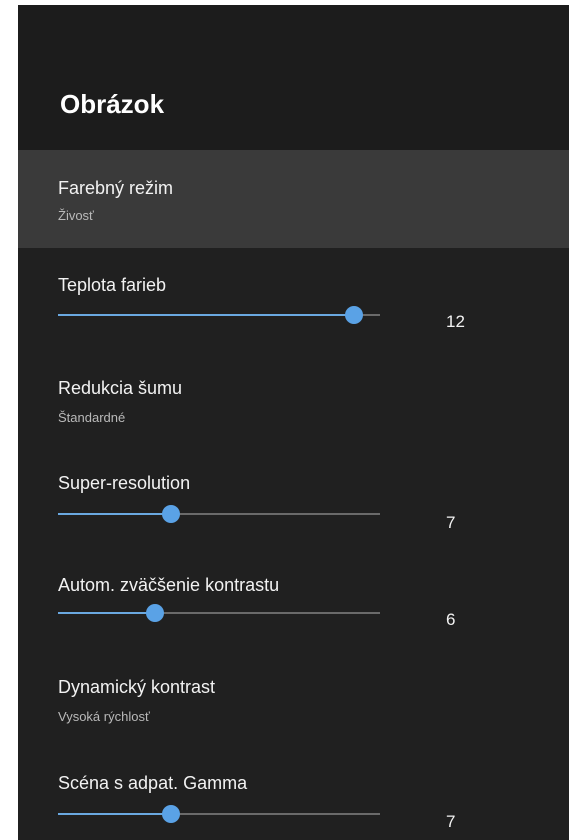  I want to click on setting-value-text: Štandardné, so click(92, 417).